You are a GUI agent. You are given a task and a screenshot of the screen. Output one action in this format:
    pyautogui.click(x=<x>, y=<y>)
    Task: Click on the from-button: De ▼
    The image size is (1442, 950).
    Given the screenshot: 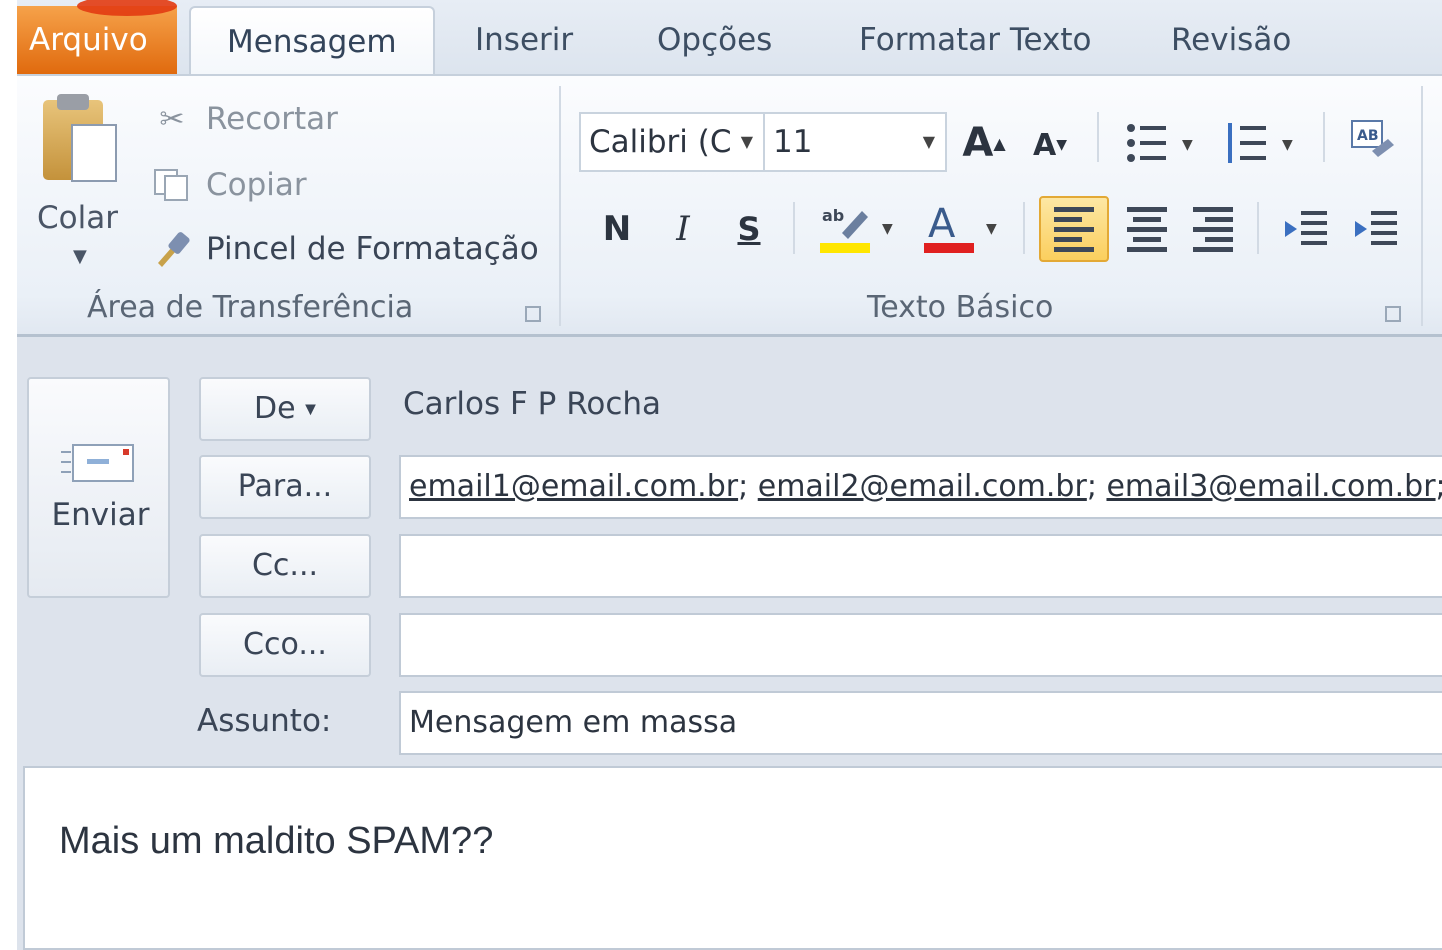 What is the action you would take?
    pyautogui.click(x=285, y=409)
    